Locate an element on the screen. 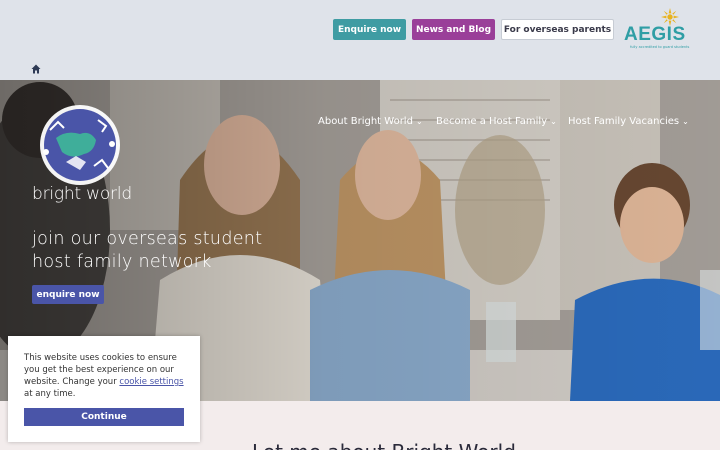 The width and height of the screenshot is (720, 450). cookie-settings-link: cookie settings is located at coordinates (151, 382).